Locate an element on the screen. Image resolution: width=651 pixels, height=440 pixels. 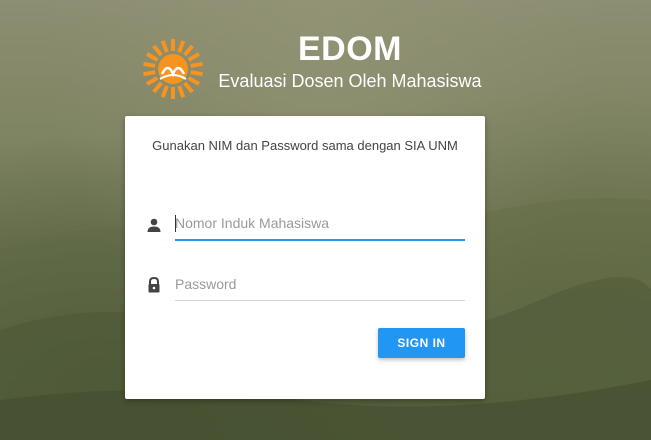
nim-input is located at coordinates (320, 223).